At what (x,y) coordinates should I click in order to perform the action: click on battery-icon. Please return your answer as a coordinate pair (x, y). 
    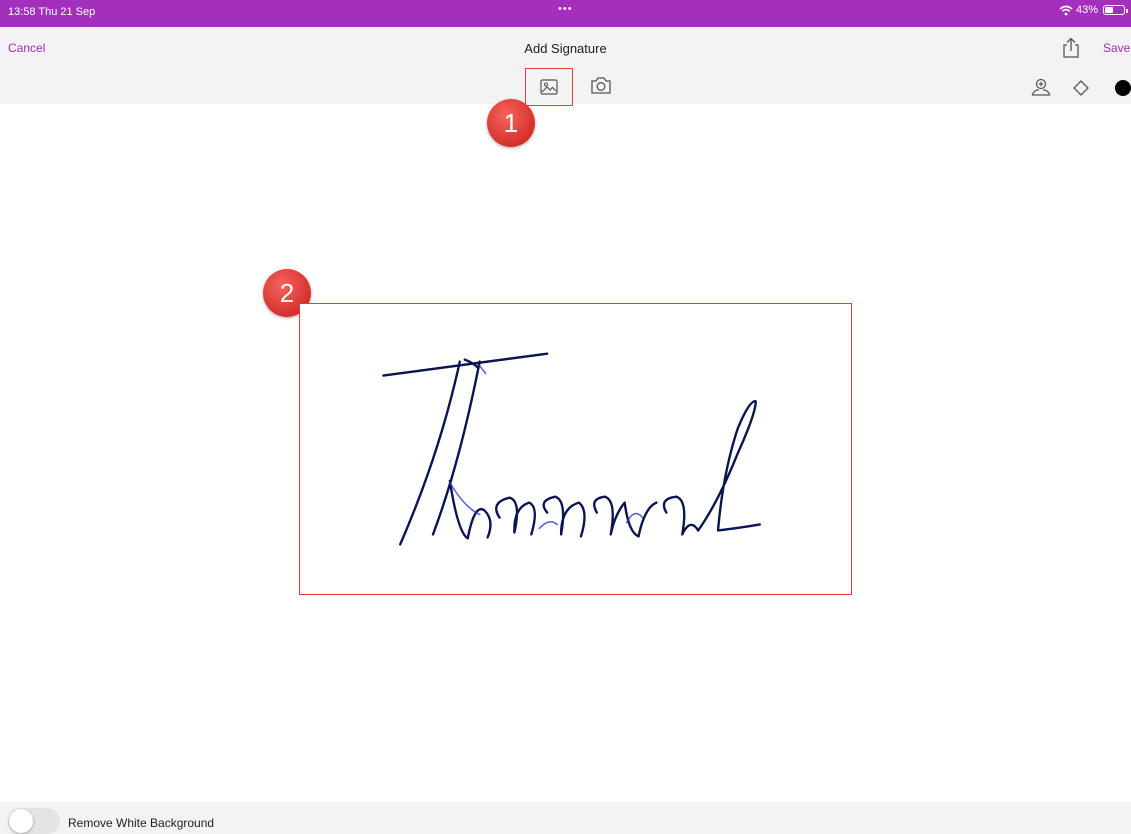
    Looking at the image, I should click on (1115, 10).